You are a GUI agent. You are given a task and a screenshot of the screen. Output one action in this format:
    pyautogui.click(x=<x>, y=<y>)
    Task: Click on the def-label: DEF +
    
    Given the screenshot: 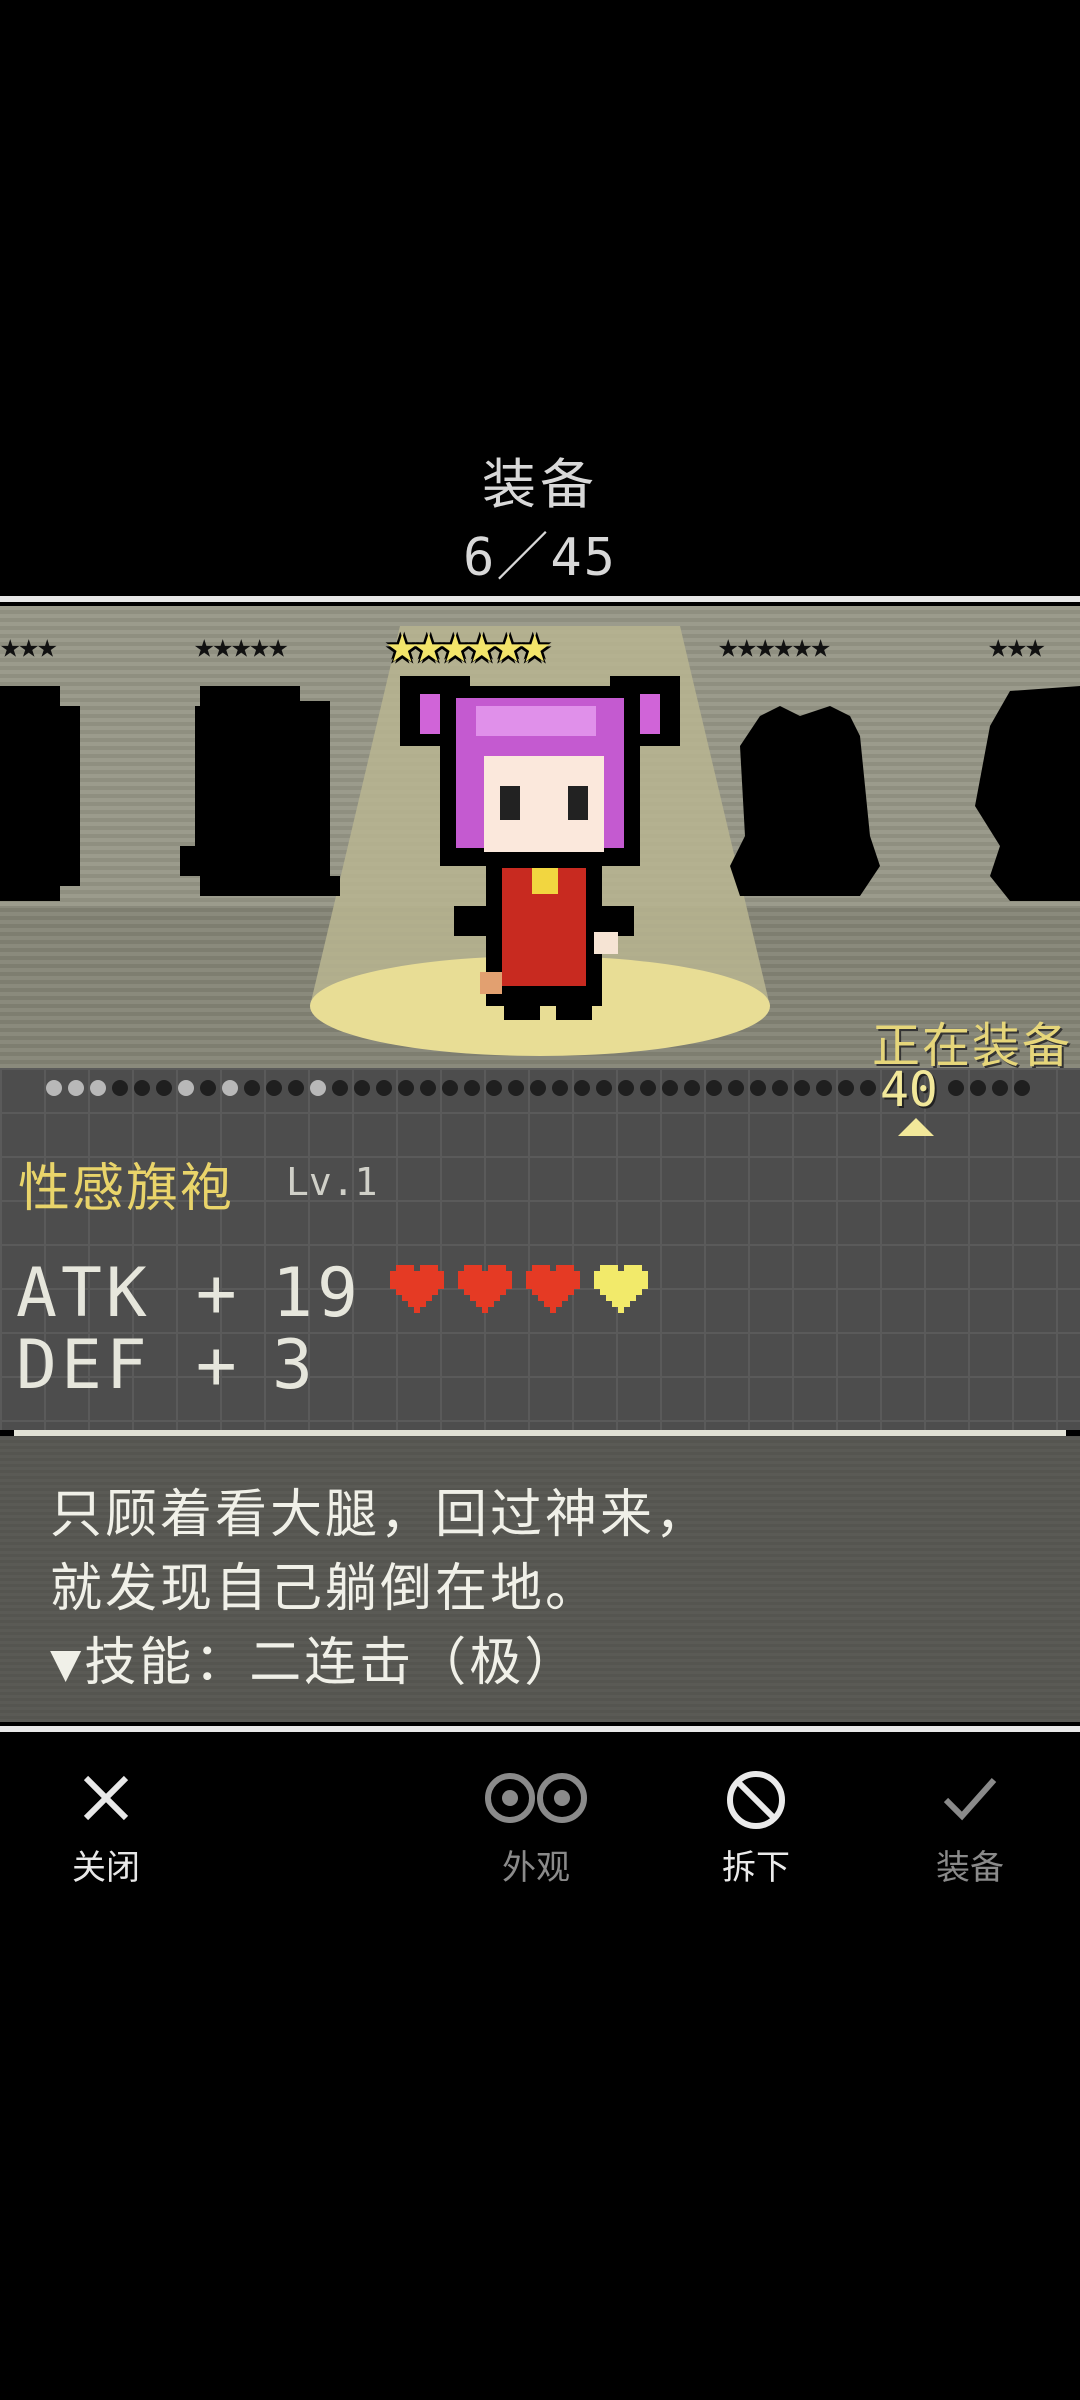 What is the action you would take?
    pyautogui.click(x=128, y=1365)
    